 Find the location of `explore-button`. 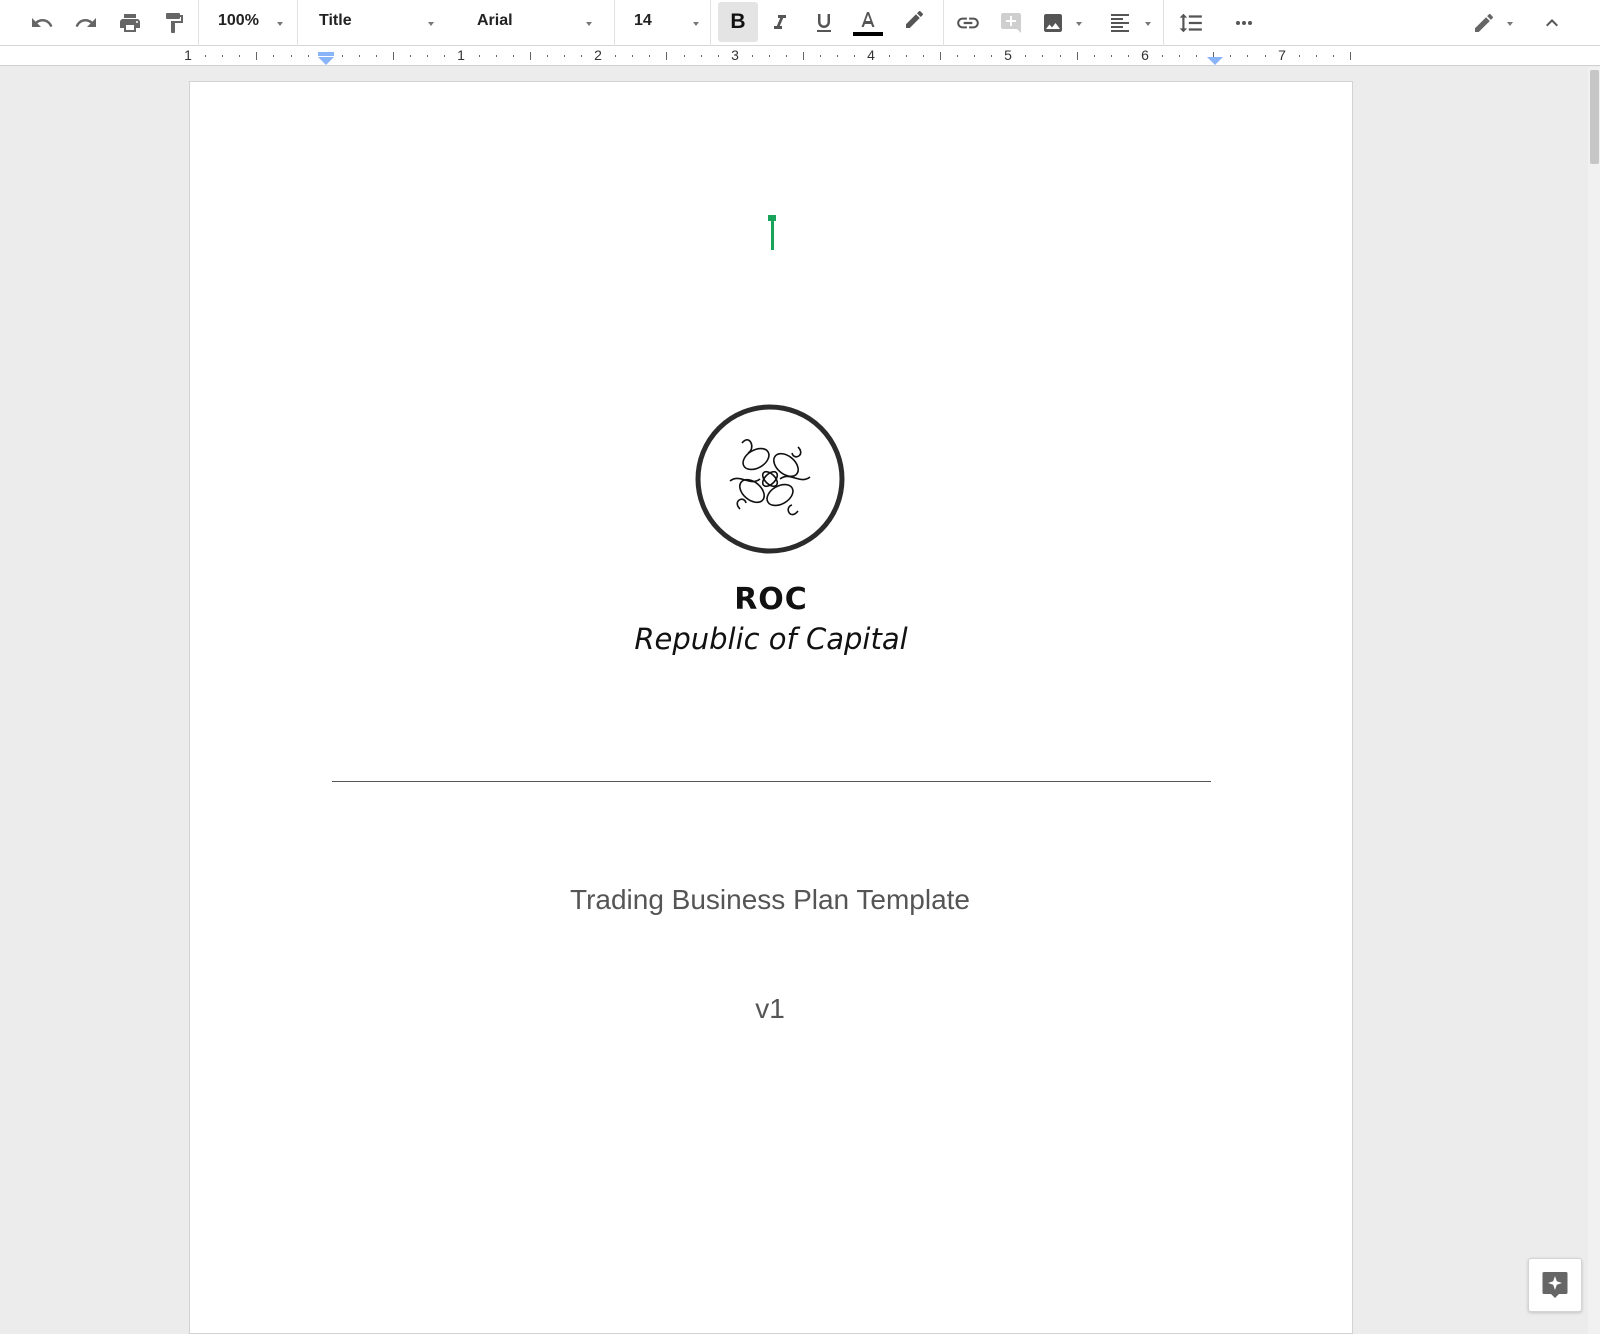

explore-button is located at coordinates (1555, 1285).